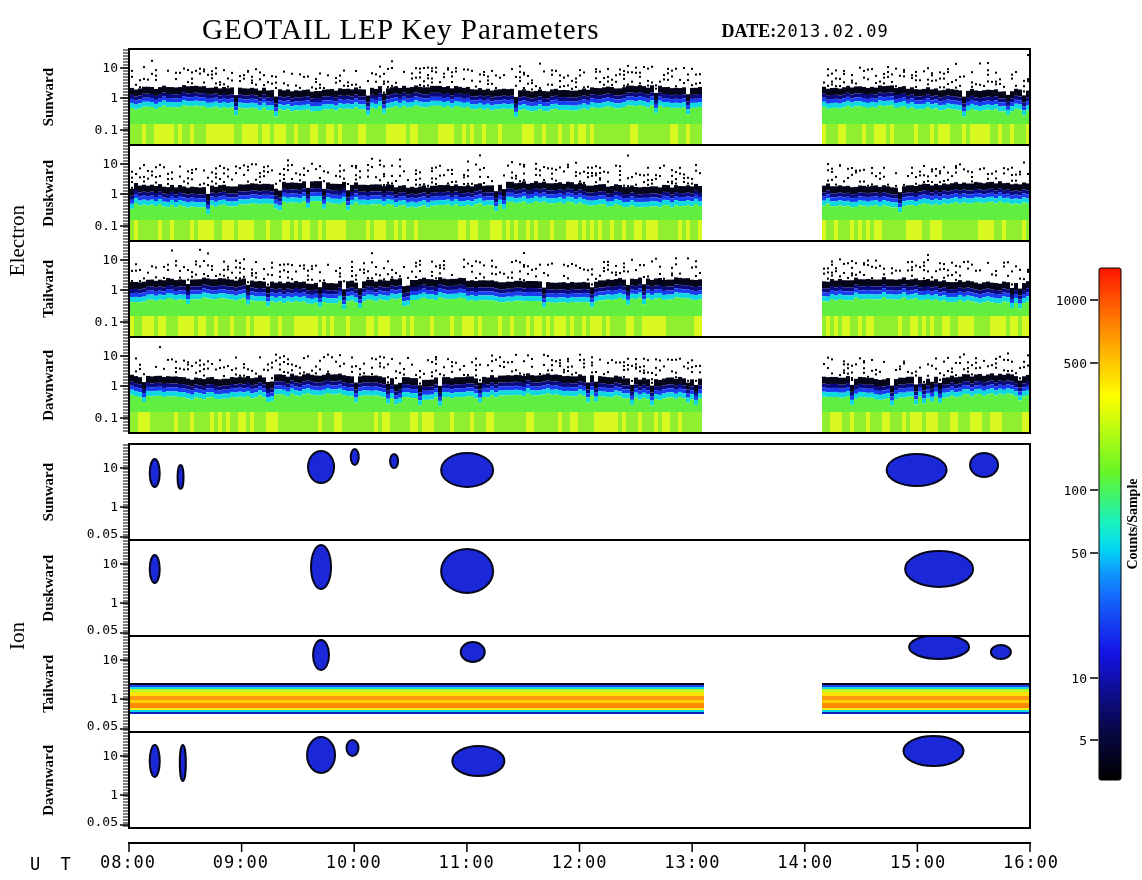  Describe the element at coordinates (692, 862) in the screenshot. I see `time-tick-label: 13:00` at that location.